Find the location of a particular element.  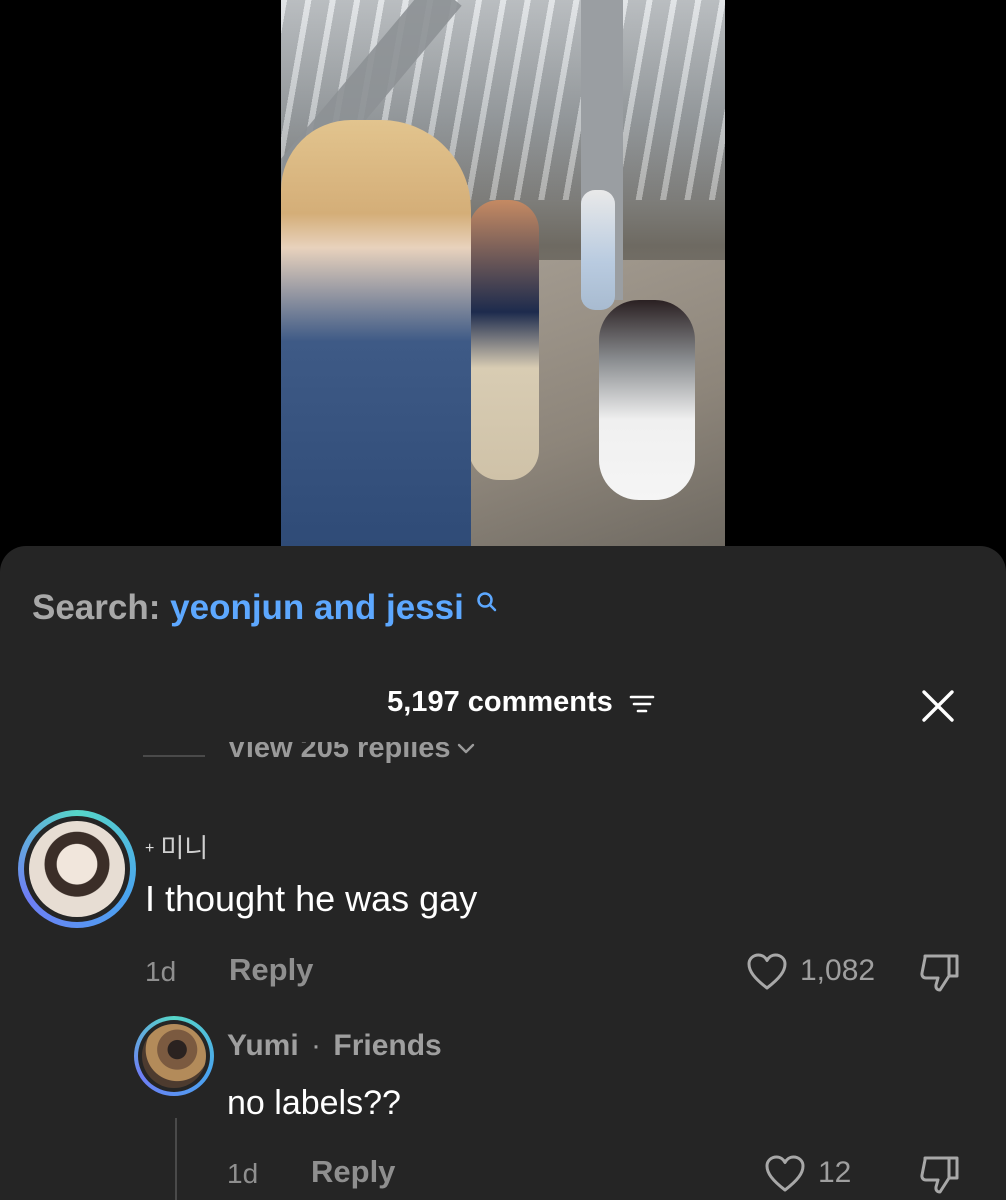

username-text: Yumi is located at coordinates (263, 1045).